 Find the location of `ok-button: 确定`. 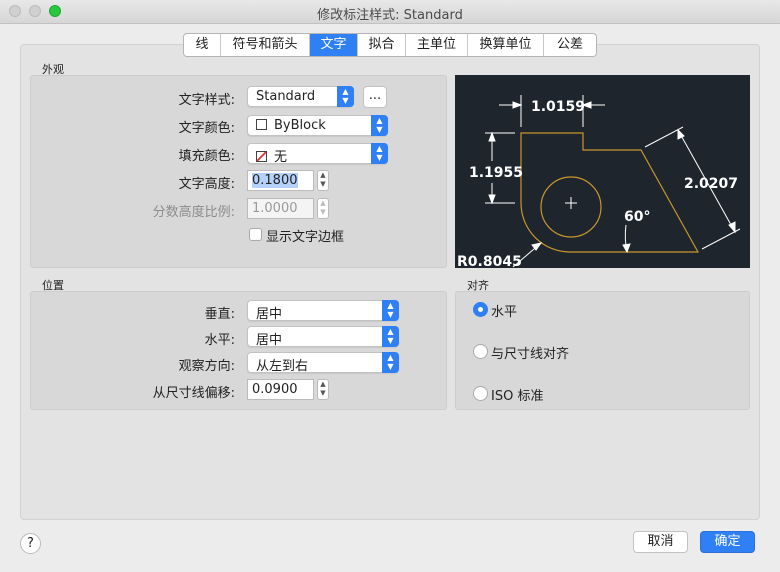

ok-button: 确定 is located at coordinates (727, 542).